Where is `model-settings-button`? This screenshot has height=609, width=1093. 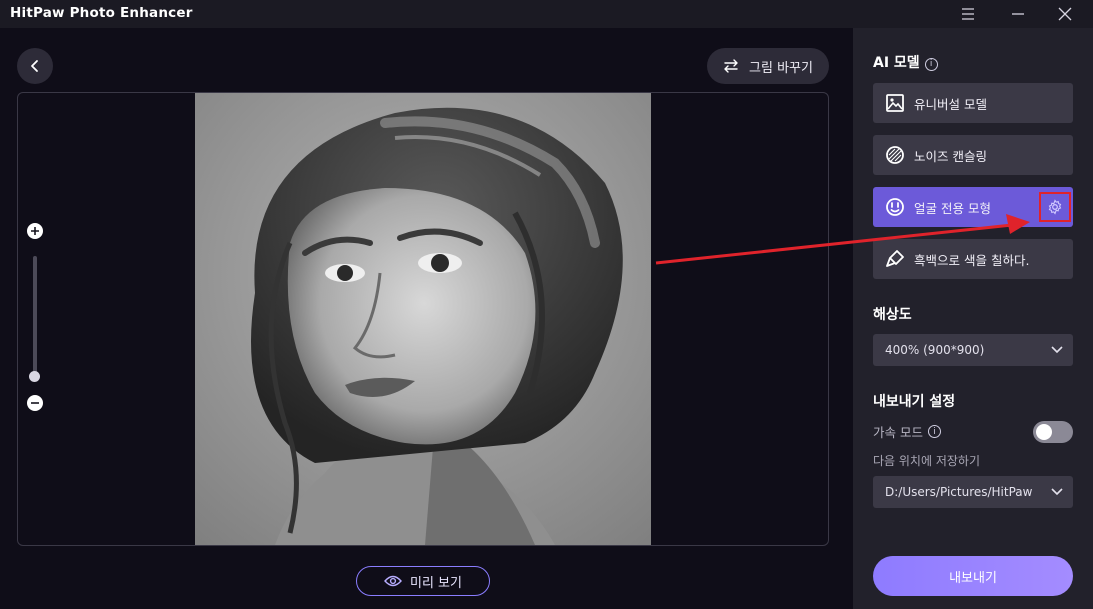 model-settings-button is located at coordinates (1055, 207).